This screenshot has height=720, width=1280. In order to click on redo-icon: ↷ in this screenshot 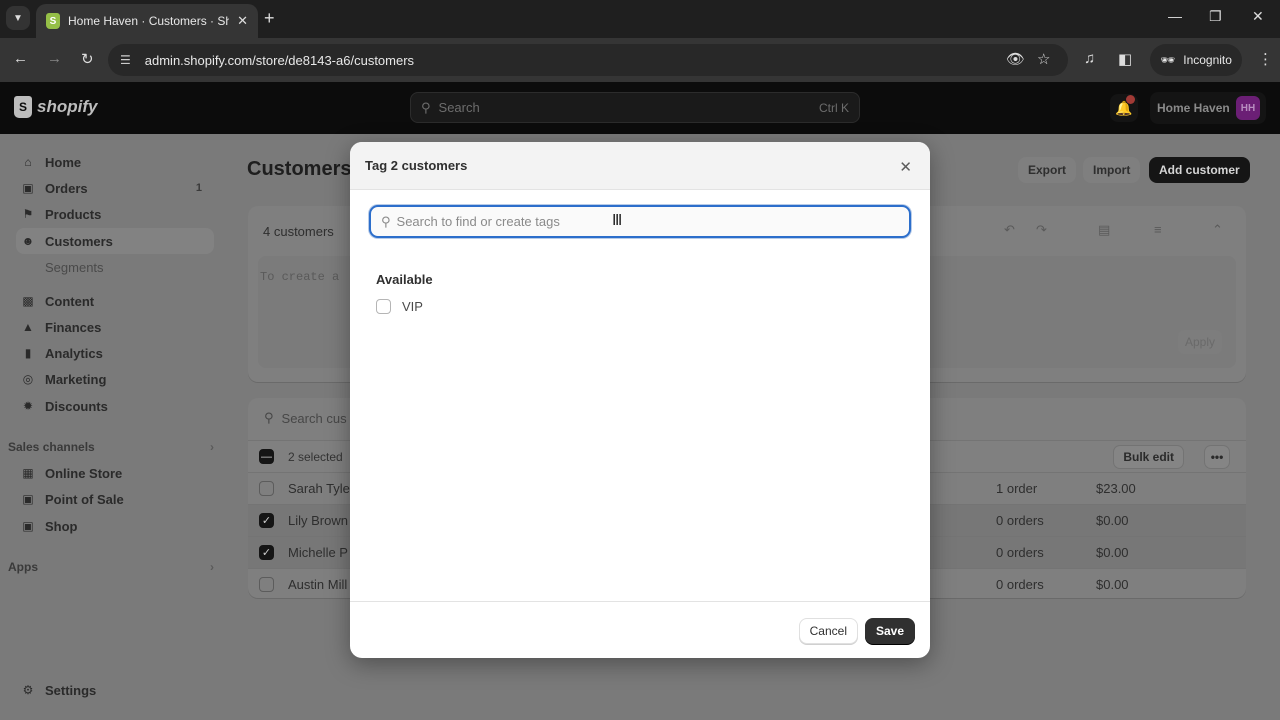, I will do `click(1041, 230)`.